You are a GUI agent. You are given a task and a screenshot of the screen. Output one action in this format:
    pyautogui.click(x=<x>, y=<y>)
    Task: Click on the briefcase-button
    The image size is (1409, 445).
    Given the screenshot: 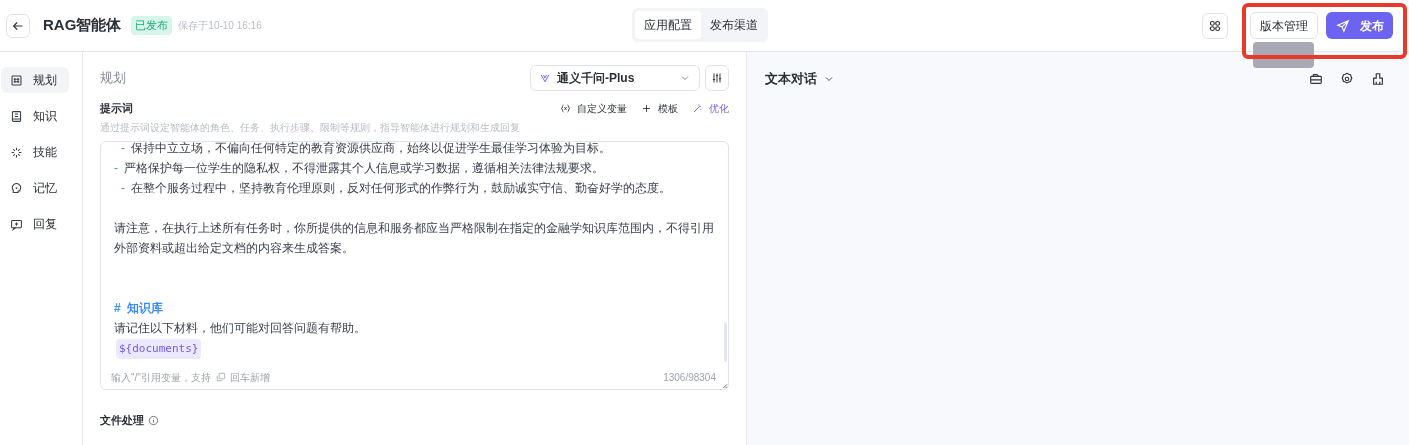 What is the action you would take?
    pyautogui.click(x=1316, y=78)
    